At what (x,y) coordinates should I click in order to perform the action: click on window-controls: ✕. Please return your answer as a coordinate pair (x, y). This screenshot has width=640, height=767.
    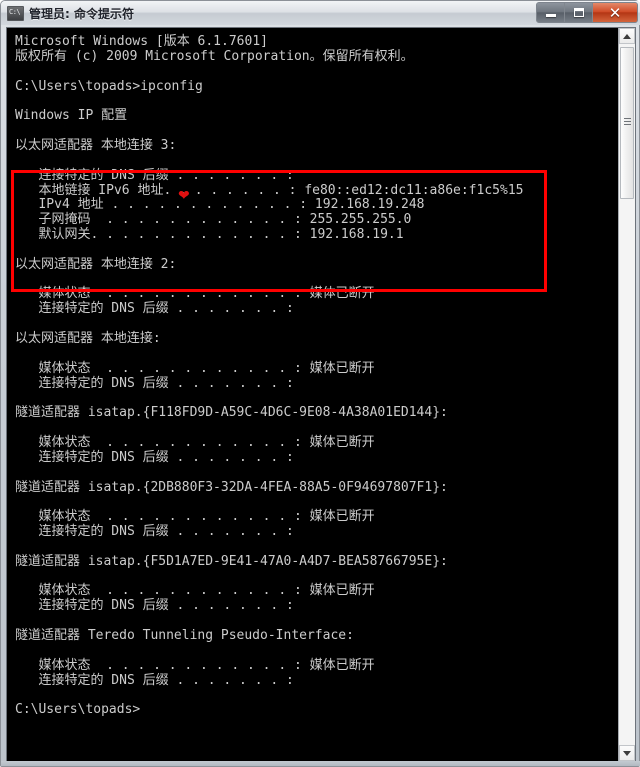
    Looking at the image, I should click on (587, 12).